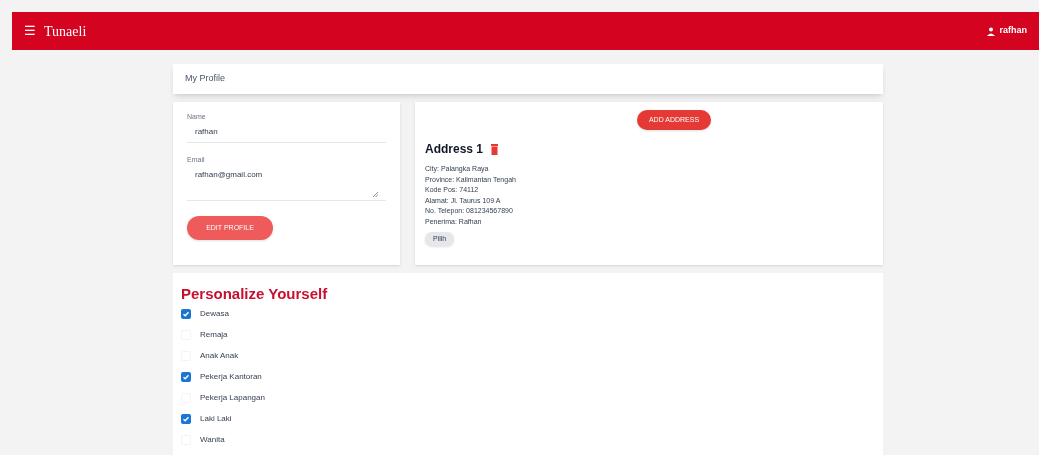 Image resolution: width=1039 pixels, height=455 pixels. I want to click on user-button: rafhan, so click(1007, 31).